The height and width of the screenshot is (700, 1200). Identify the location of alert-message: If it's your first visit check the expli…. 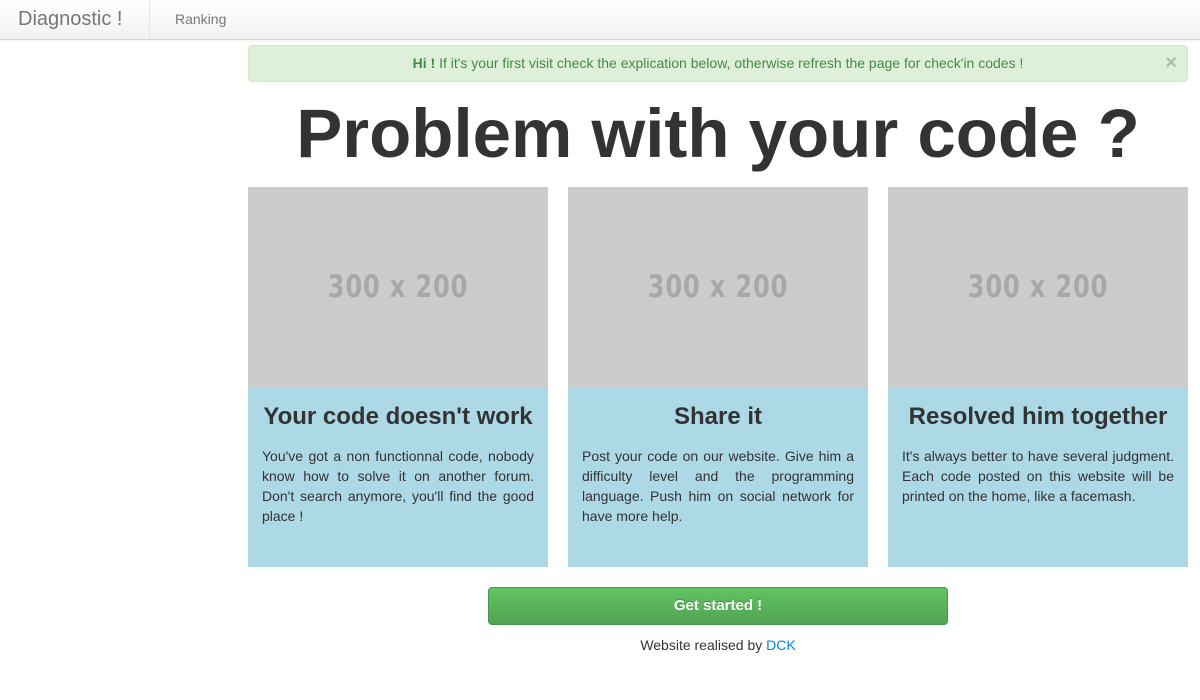
(729, 63).